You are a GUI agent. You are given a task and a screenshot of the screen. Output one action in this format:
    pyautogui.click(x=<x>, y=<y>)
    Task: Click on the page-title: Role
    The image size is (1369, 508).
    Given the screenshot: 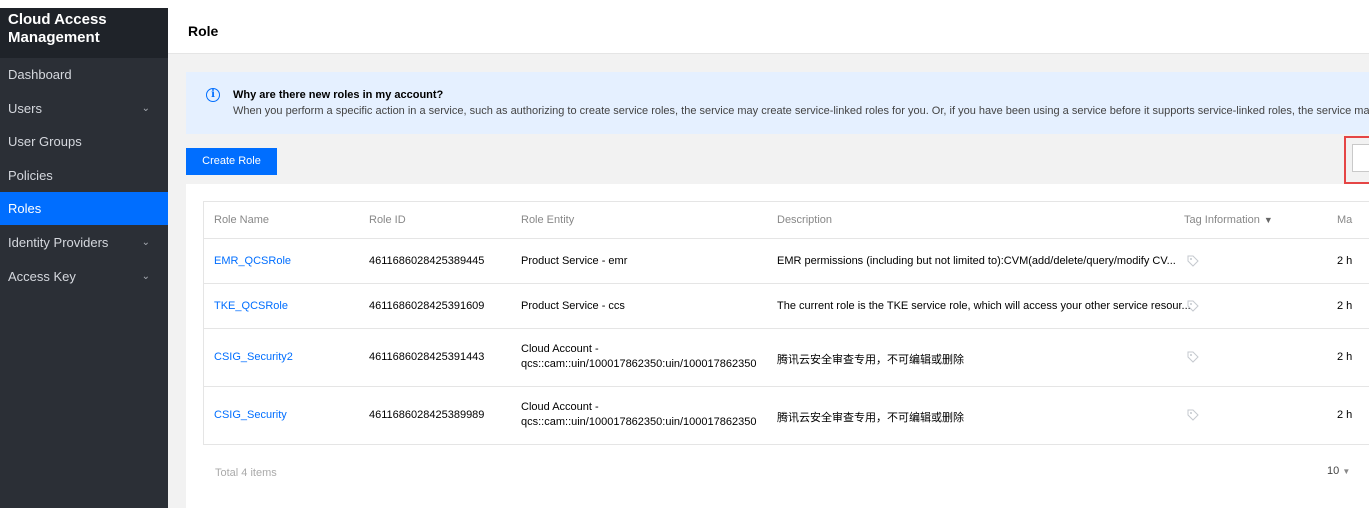 What is the action you would take?
    pyautogui.click(x=203, y=31)
    